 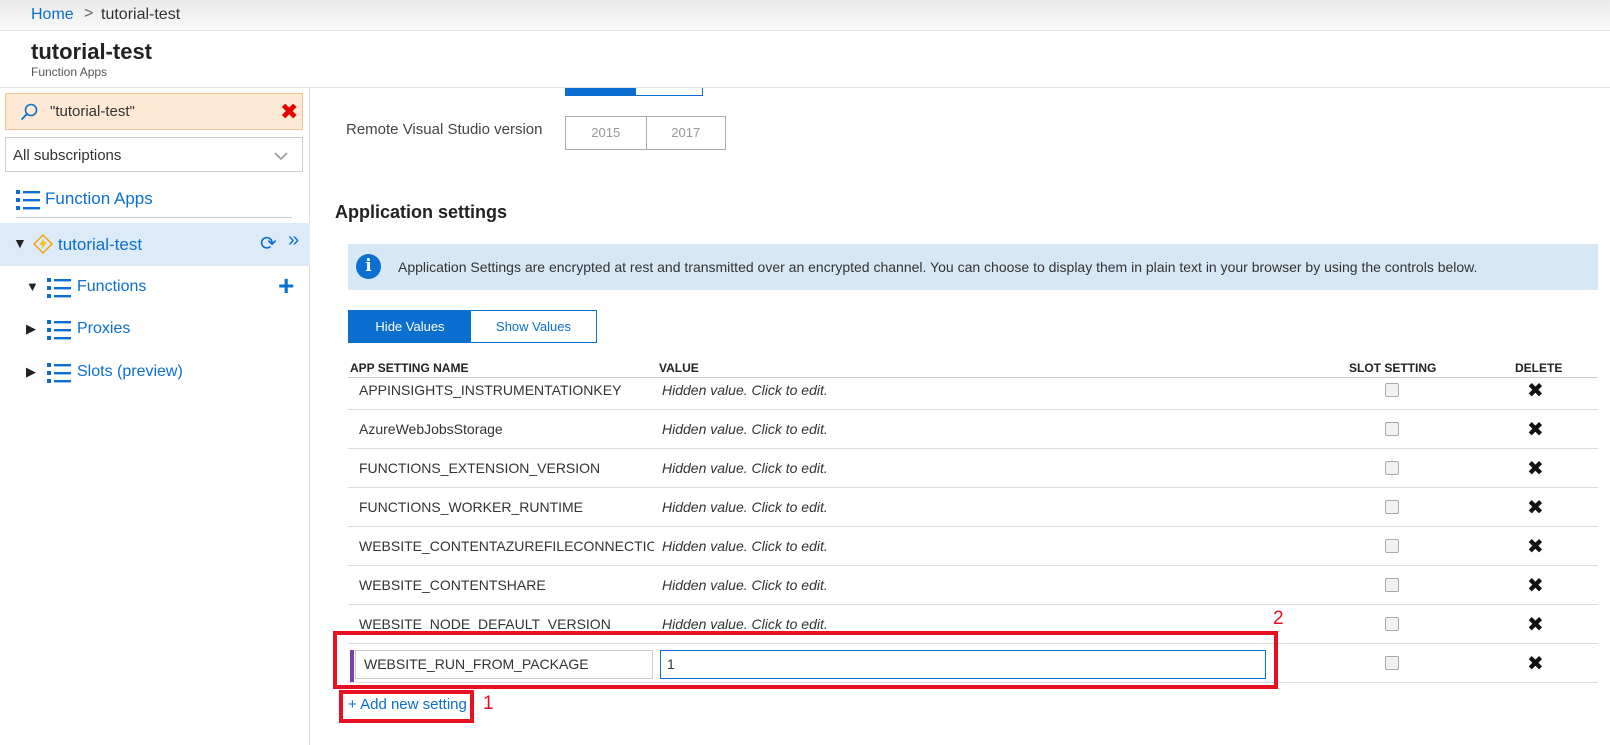 What do you see at coordinates (154, 202) in the screenshot?
I see `nav-function-apps: Function Apps` at bounding box center [154, 202].